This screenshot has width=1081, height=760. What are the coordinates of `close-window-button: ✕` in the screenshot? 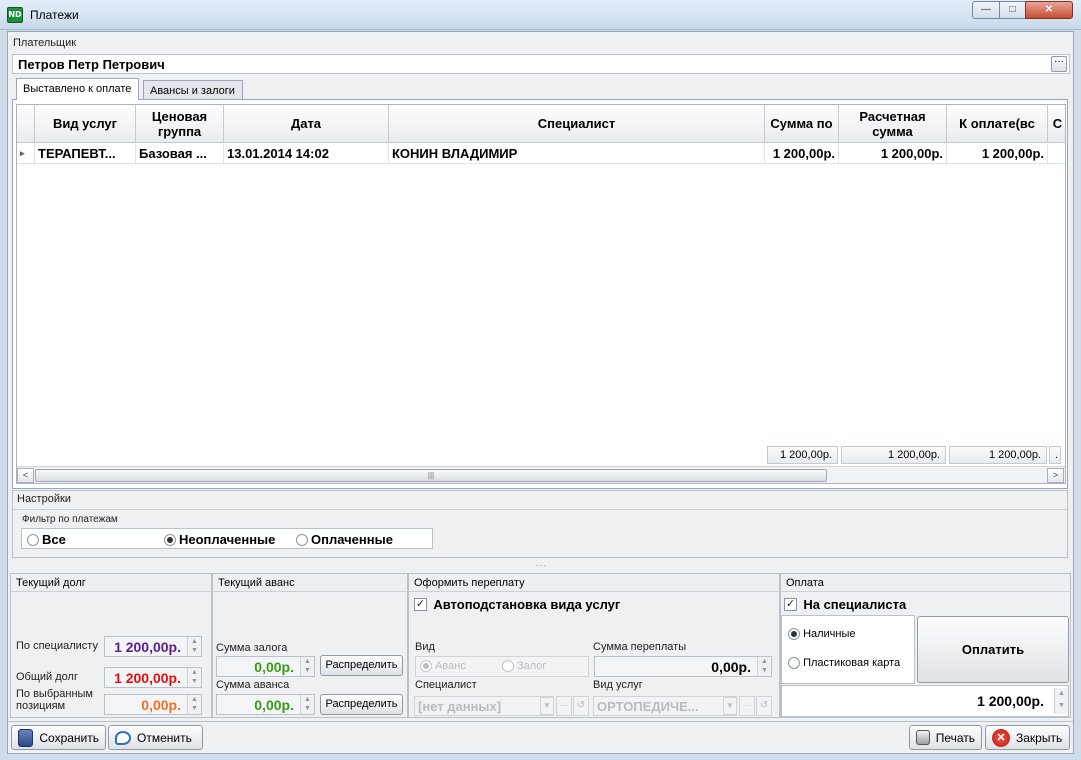 It's located at (1049, 10).